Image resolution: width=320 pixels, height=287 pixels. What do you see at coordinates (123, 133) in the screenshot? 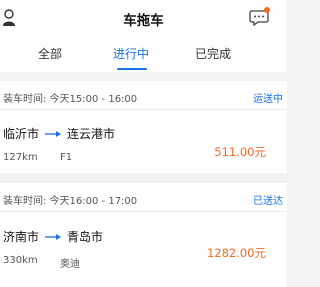
I see `route: 临沂市 连云港市` at bounding box center [123, 133].